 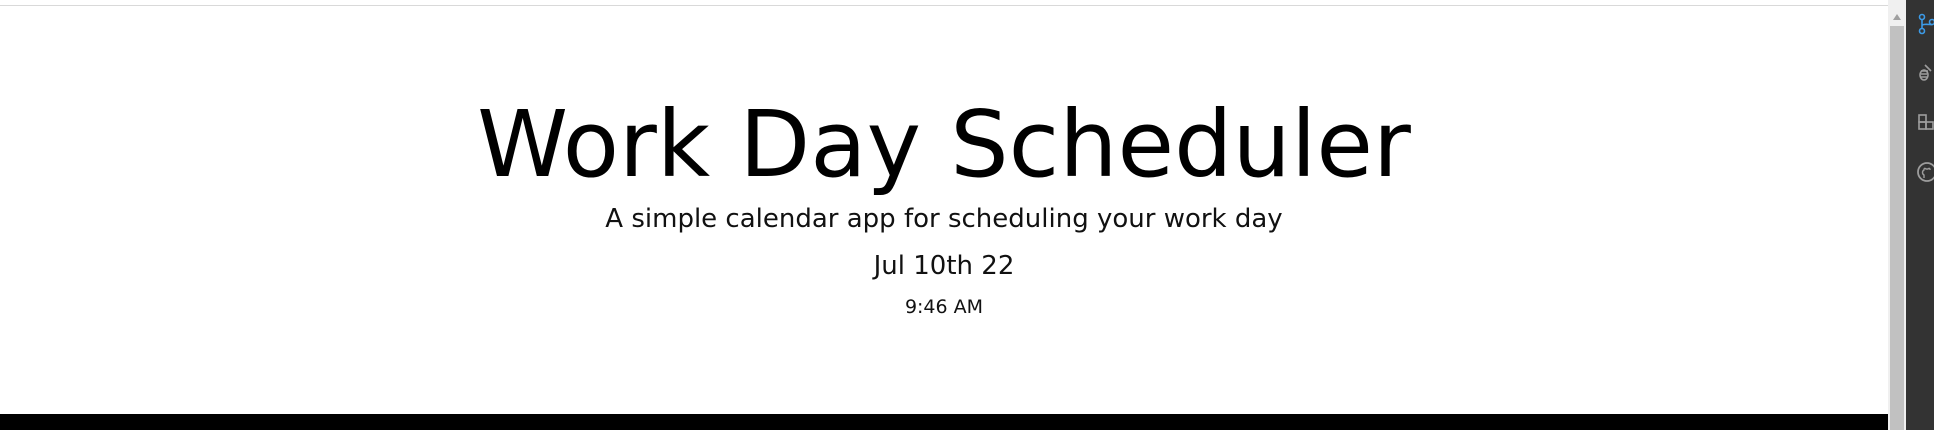 What do you see at coordinates (1920, 215) in the screenshot?
I see `editor-side-panel` at bounding box center [1920, 215].